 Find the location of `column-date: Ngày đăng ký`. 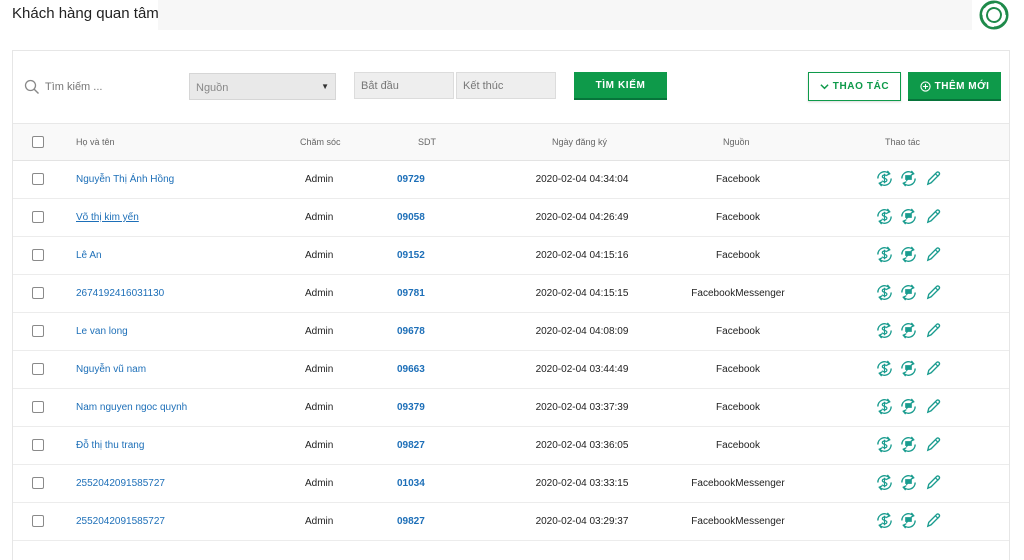

column-date: Ngày đăng ký is located at coordinates (580, 142).